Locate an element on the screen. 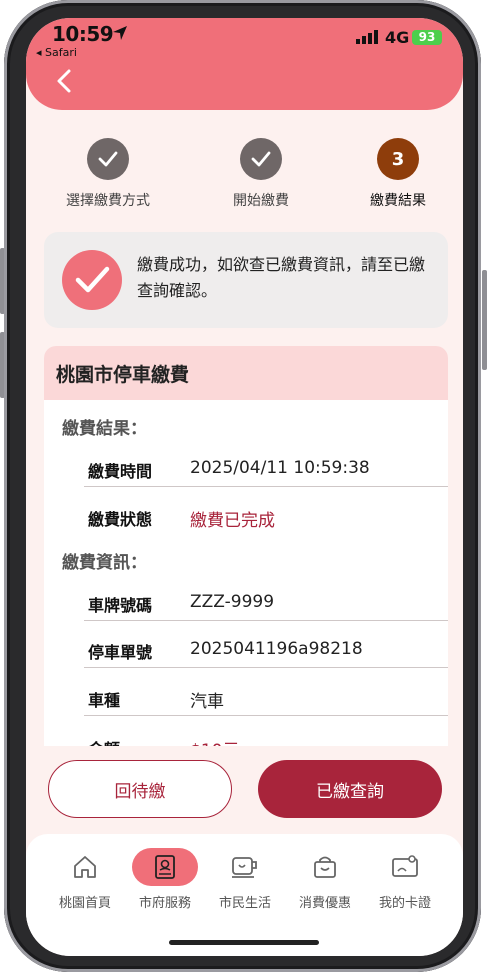 The height and width of the screenshot is (974, 487). back-to-safari: ◂ Safari is located at coordinates (56, 52).